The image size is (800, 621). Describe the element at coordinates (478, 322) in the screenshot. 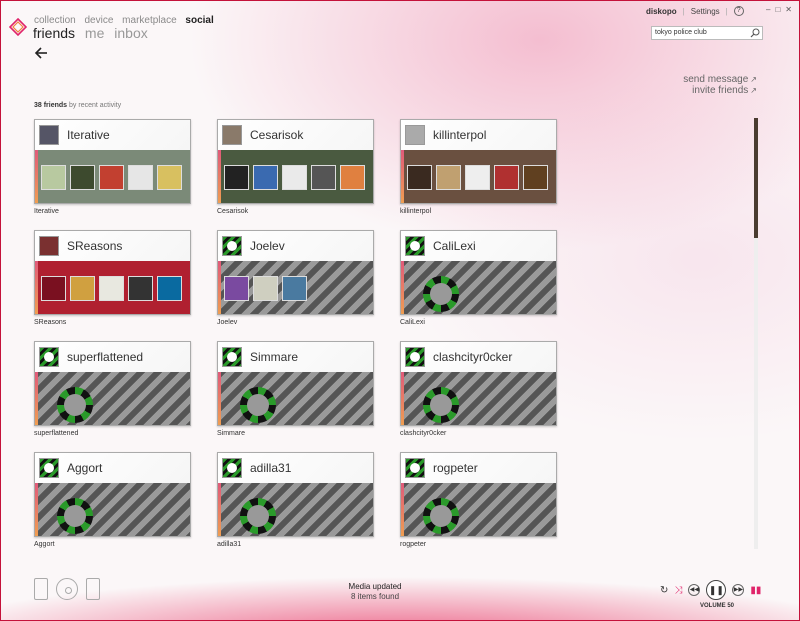

I see `friend-label: CaliLexi` at that location.